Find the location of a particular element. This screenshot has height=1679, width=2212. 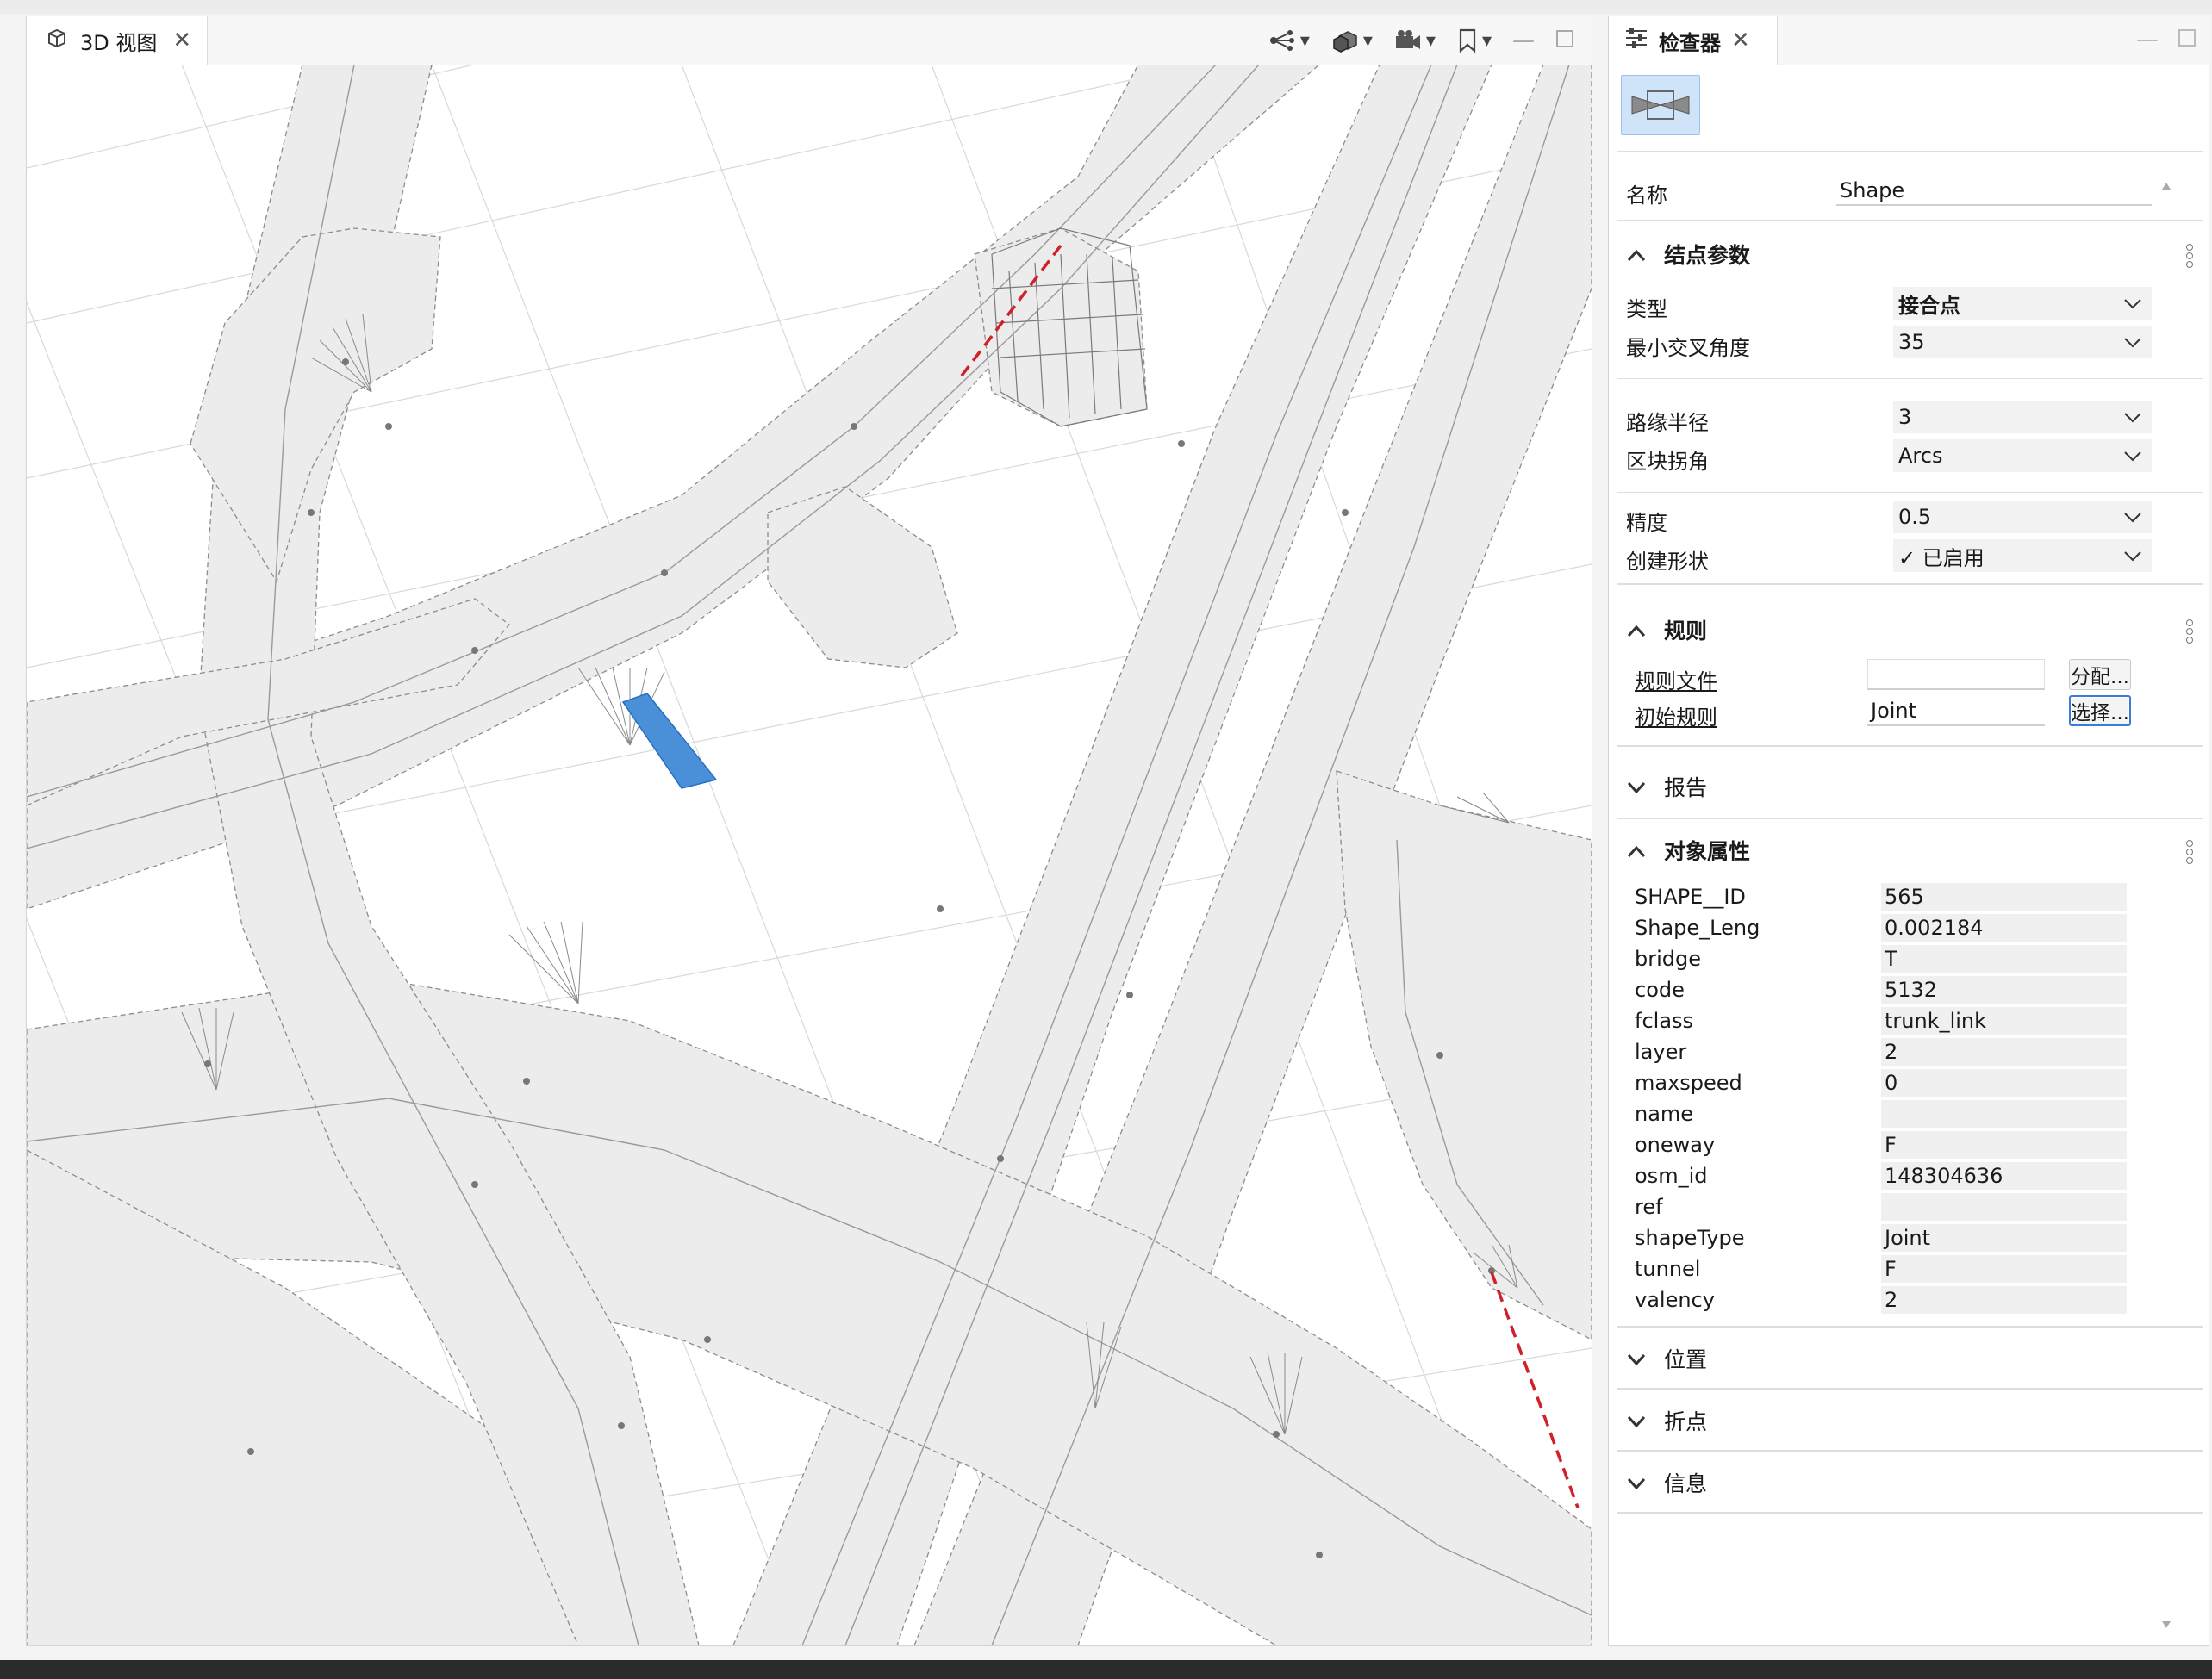

rule-file-field is located at coordinates (1956, 674).